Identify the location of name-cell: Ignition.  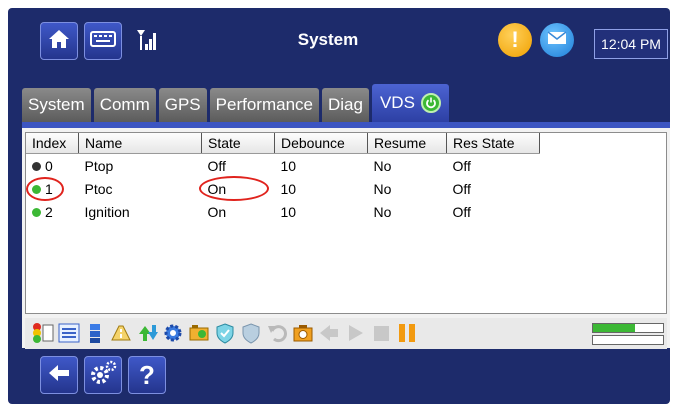
(107, 211).